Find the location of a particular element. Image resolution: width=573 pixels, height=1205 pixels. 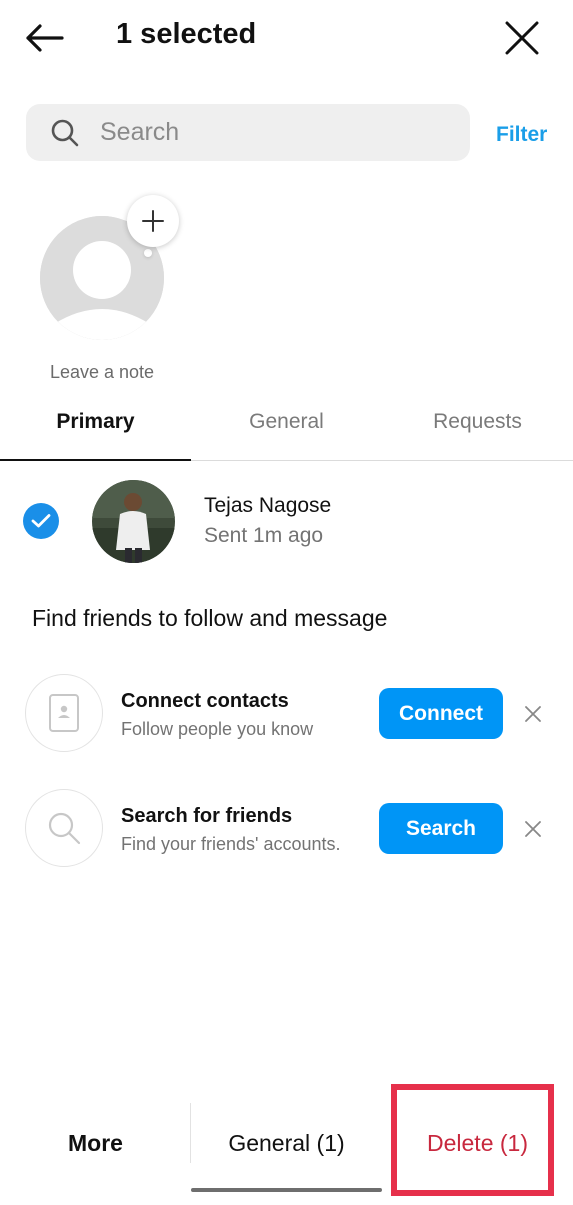

suggestion-title: Connect contacts is located at coordinates (205, 701).